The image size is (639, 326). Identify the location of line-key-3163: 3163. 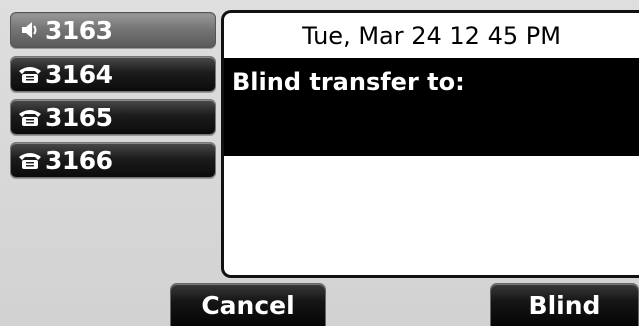
(113, 30).